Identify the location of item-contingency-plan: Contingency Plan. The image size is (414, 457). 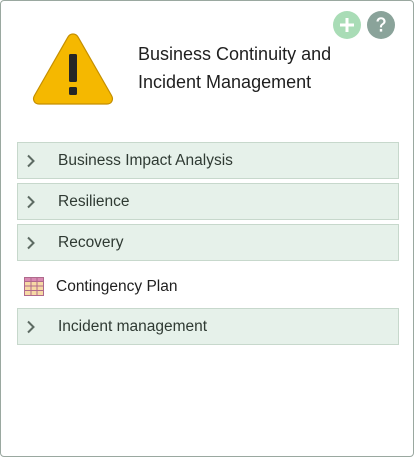
(208, 286).